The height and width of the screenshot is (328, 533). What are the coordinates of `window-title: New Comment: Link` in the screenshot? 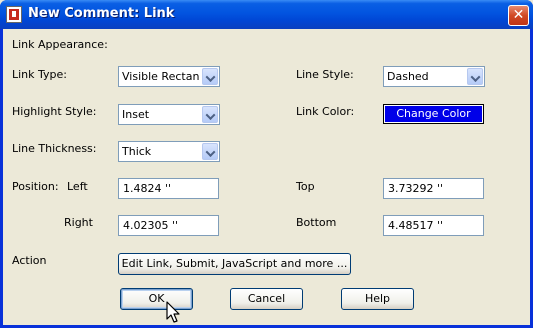 It's located at (101, 13).